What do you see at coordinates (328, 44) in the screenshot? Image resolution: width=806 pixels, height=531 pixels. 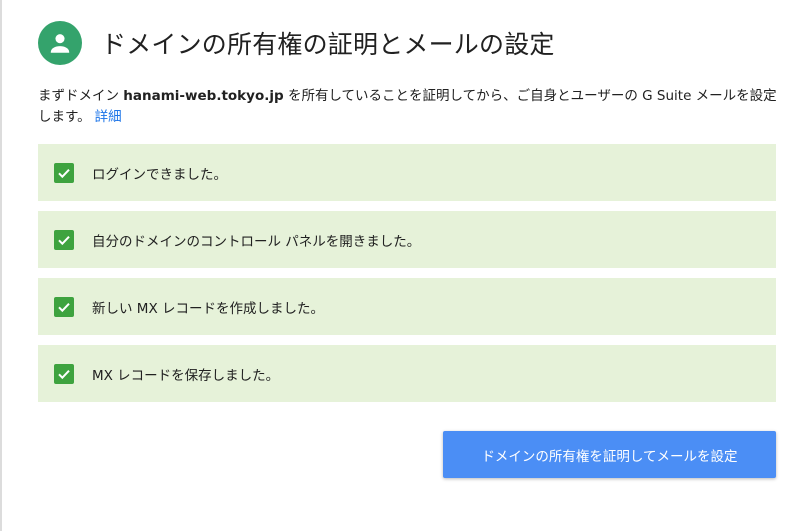 I see `page-title: ドメインの所有権の証明とメールの設定` at bounding box center [328, 44].